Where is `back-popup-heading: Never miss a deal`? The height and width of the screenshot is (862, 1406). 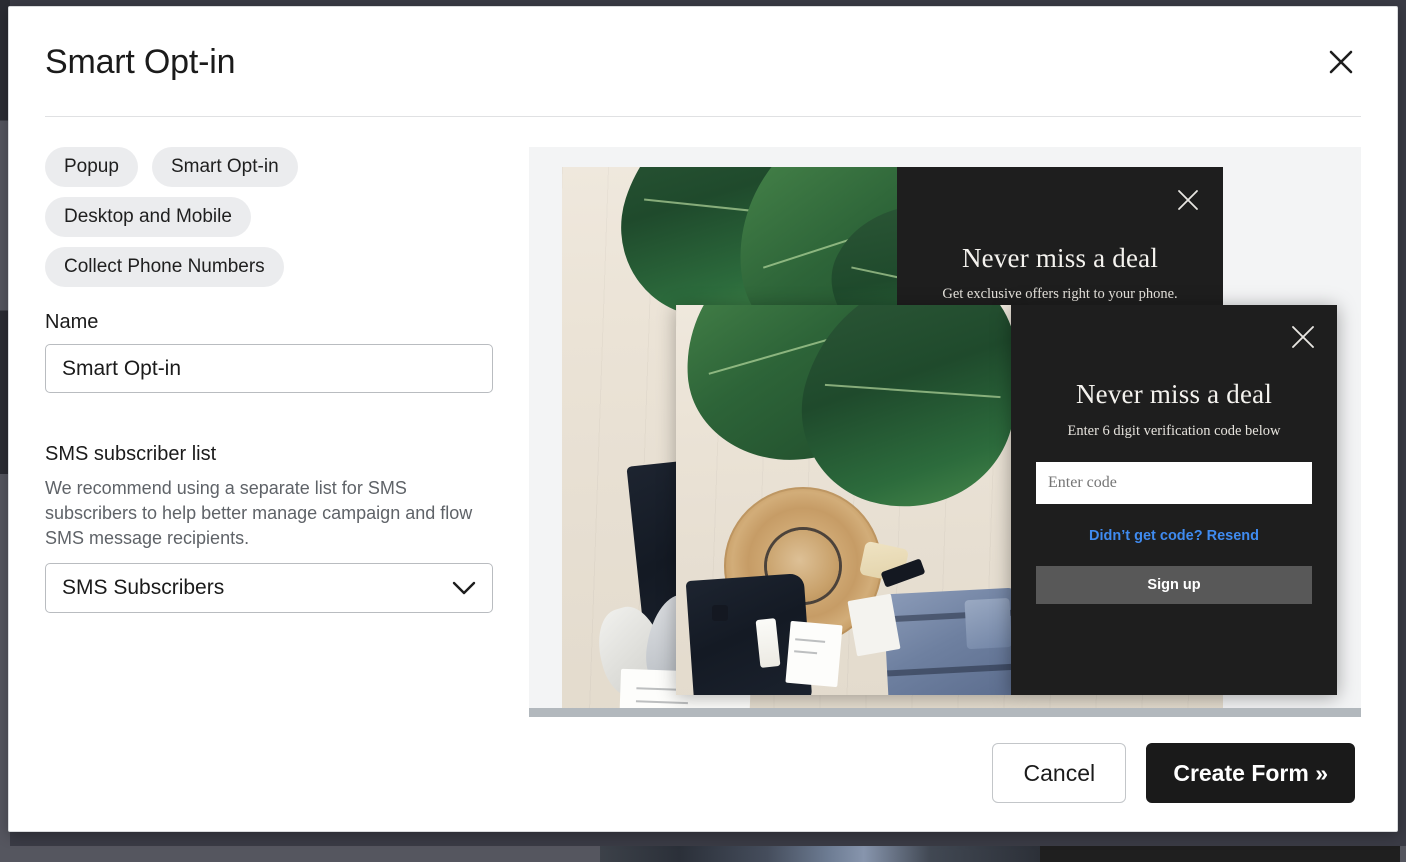
back-popup-heading: Never miss a deal is located at coordinates (1060, 258).